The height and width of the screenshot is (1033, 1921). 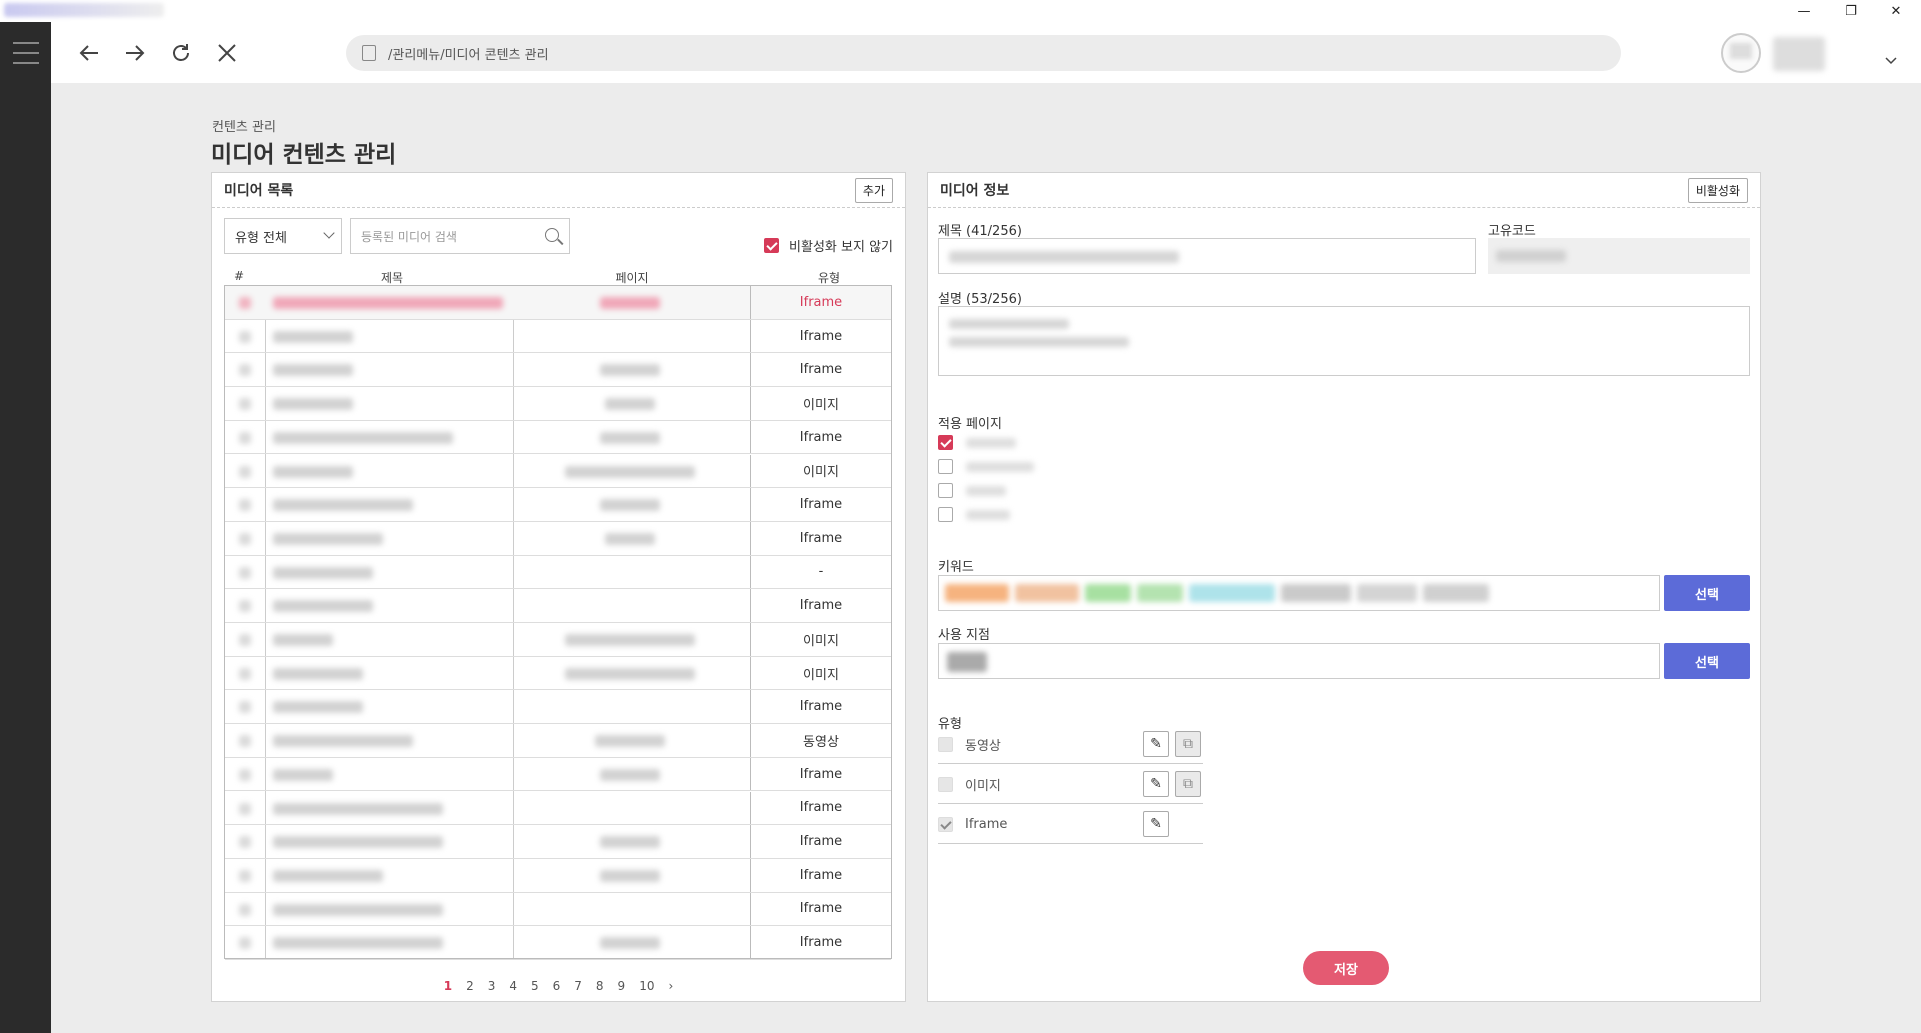 I want to click on back-arrow-icon, so click(x=89, y=53).